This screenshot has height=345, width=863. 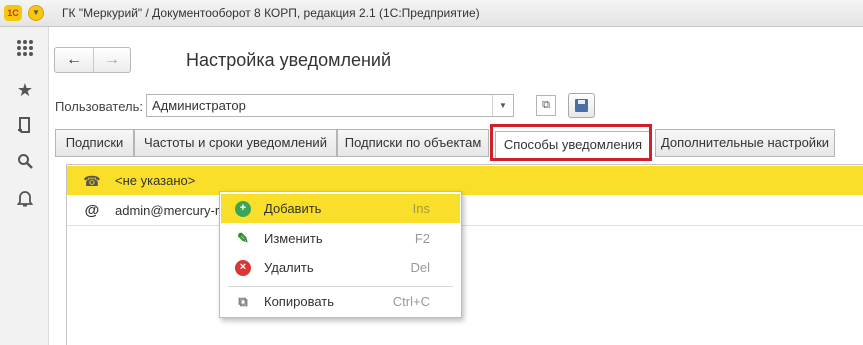 What do you see at coordinates (243, 238) in the screenshot?
I see `pencil-icon: ✎` at bounding box center [243, 238].